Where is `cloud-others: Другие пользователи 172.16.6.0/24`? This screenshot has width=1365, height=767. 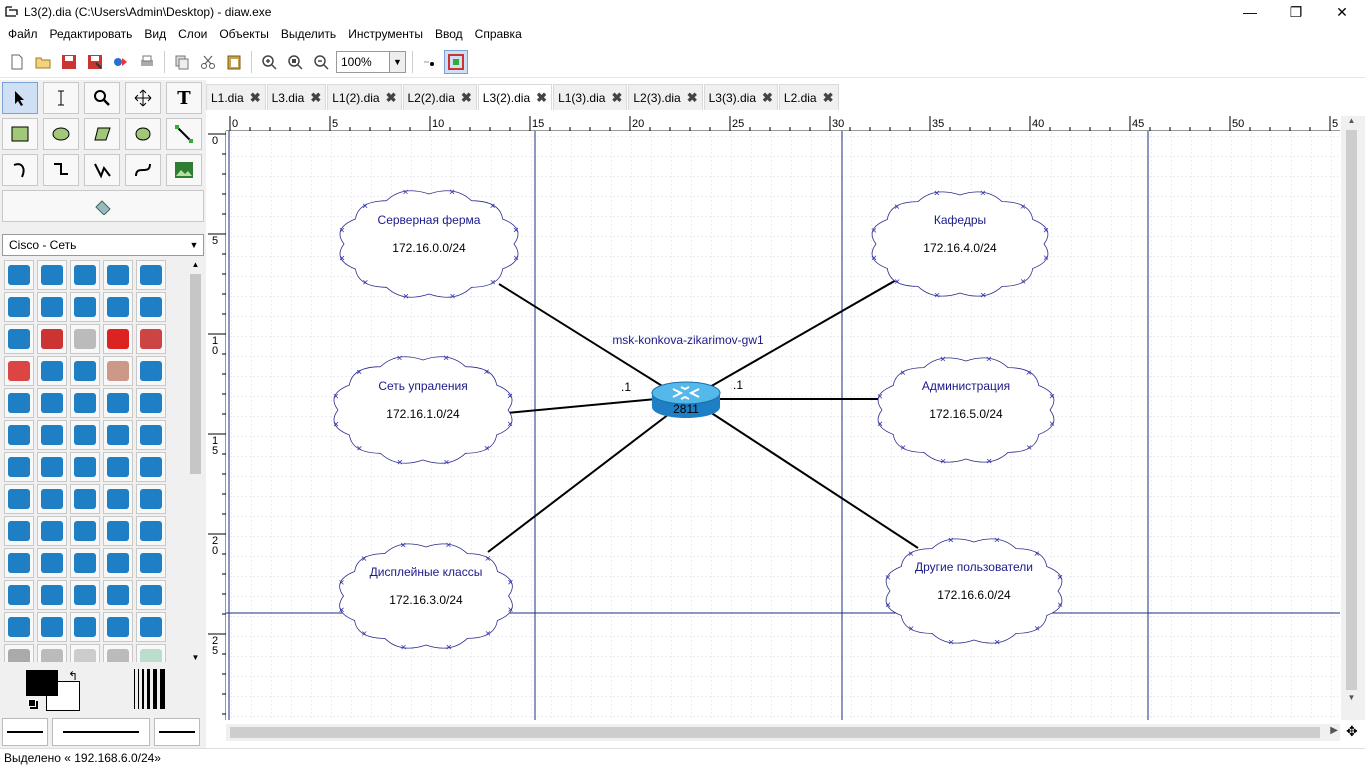
cloud-others: Другие пользователи 172.16.6.0/24 is located at coordinates (974, 591).